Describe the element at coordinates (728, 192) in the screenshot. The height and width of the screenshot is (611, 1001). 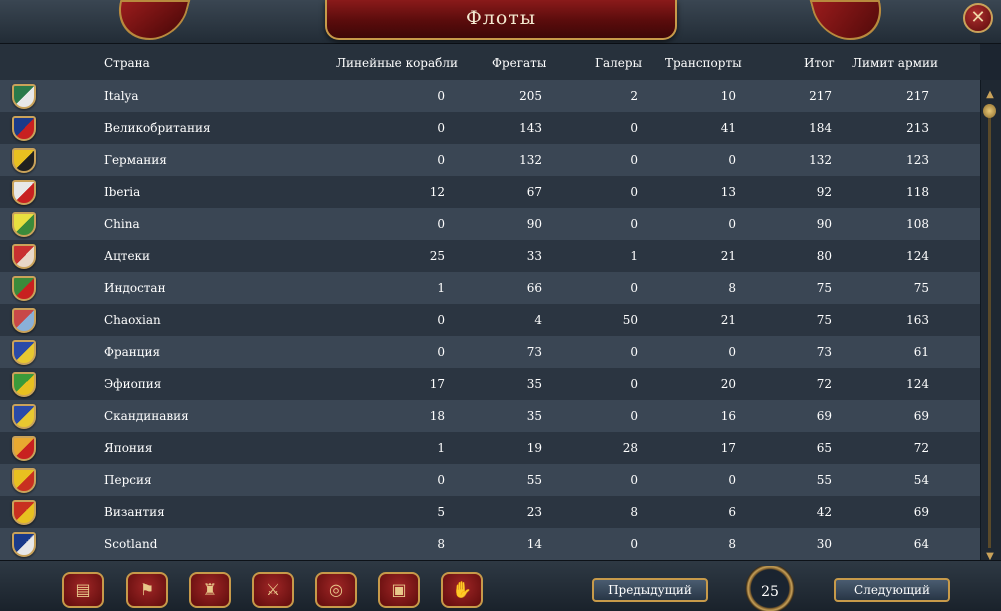
I see `cell-transports: 13` at that location.